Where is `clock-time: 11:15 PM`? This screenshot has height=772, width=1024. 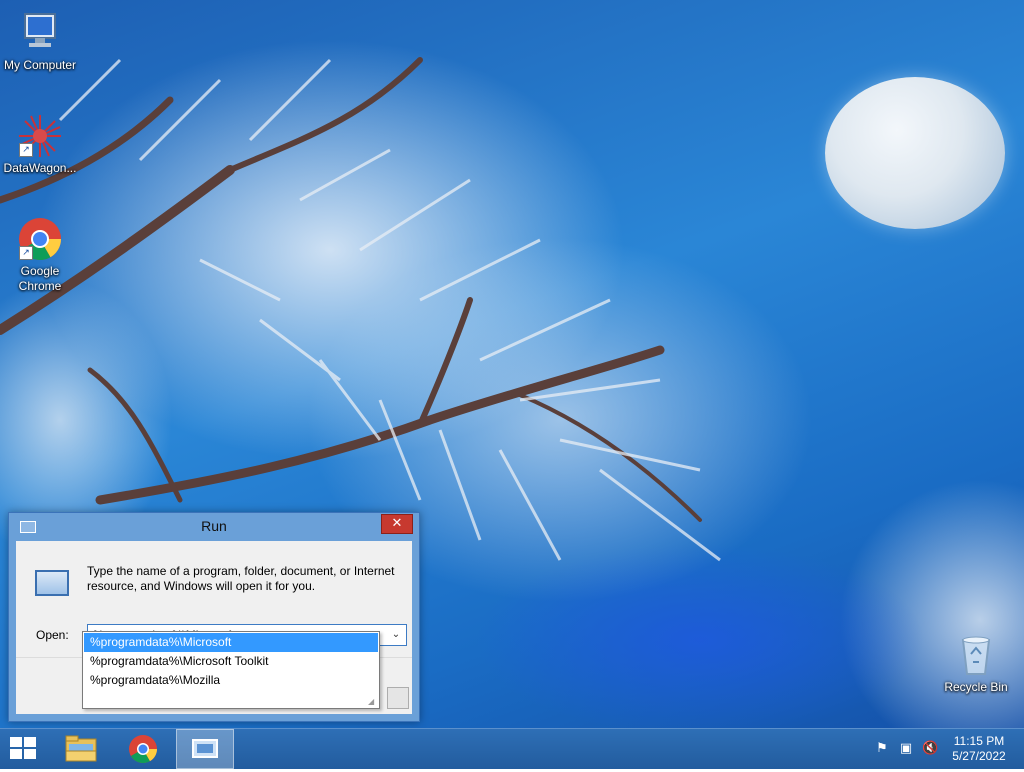
clock-time: 11:15 PM is located at coordinates (979, 741).